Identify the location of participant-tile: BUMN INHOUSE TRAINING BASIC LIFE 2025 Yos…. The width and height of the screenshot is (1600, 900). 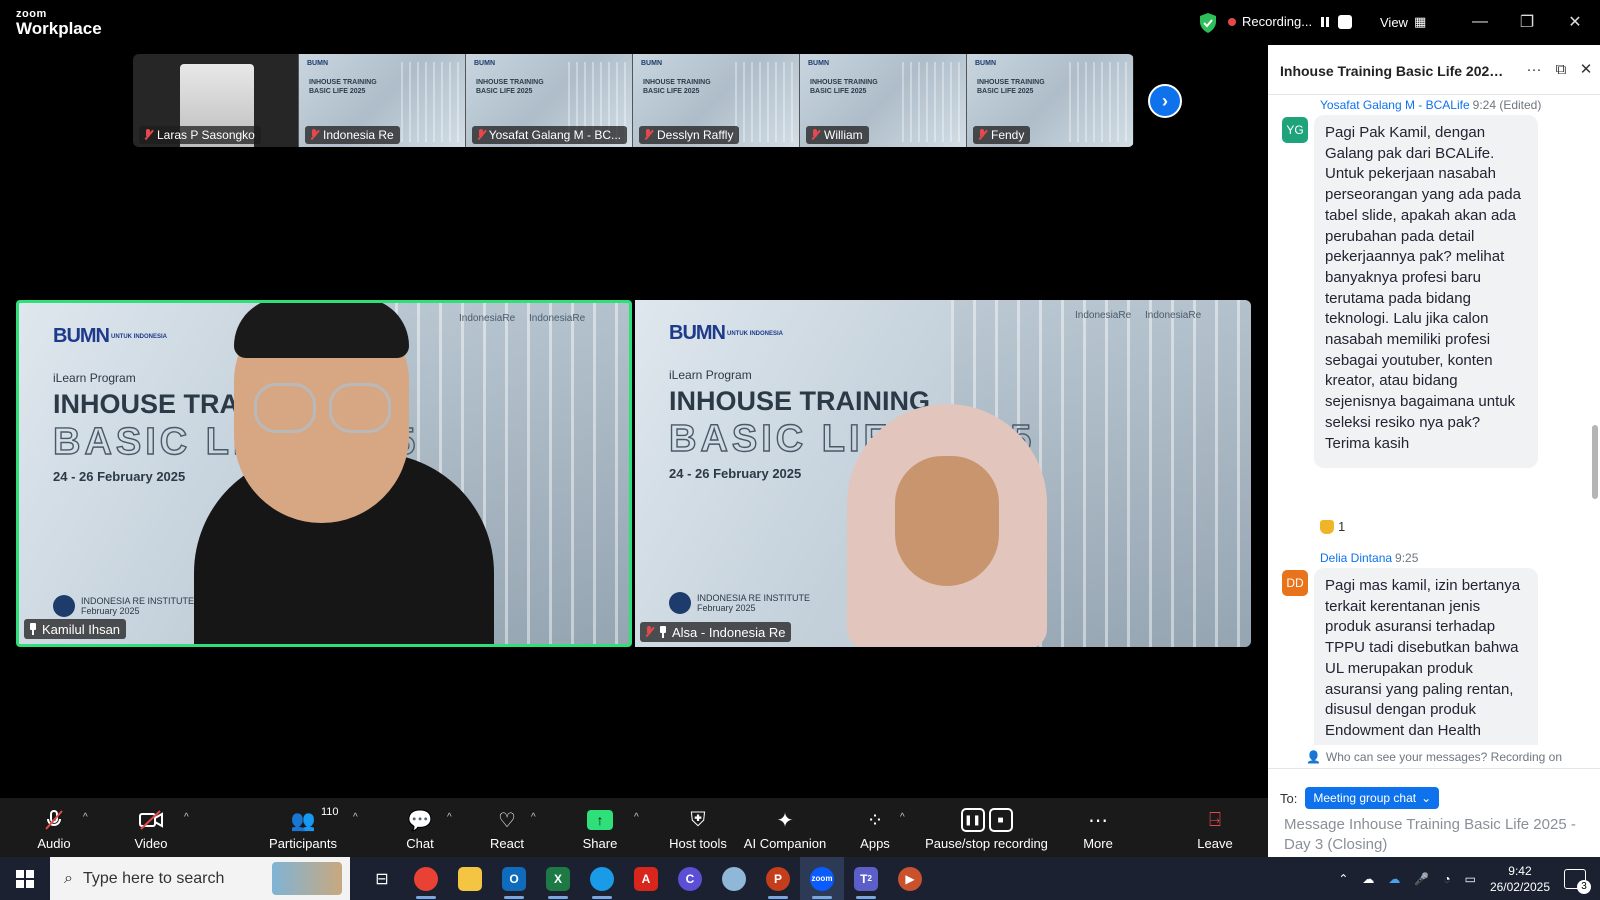
(548, 100).